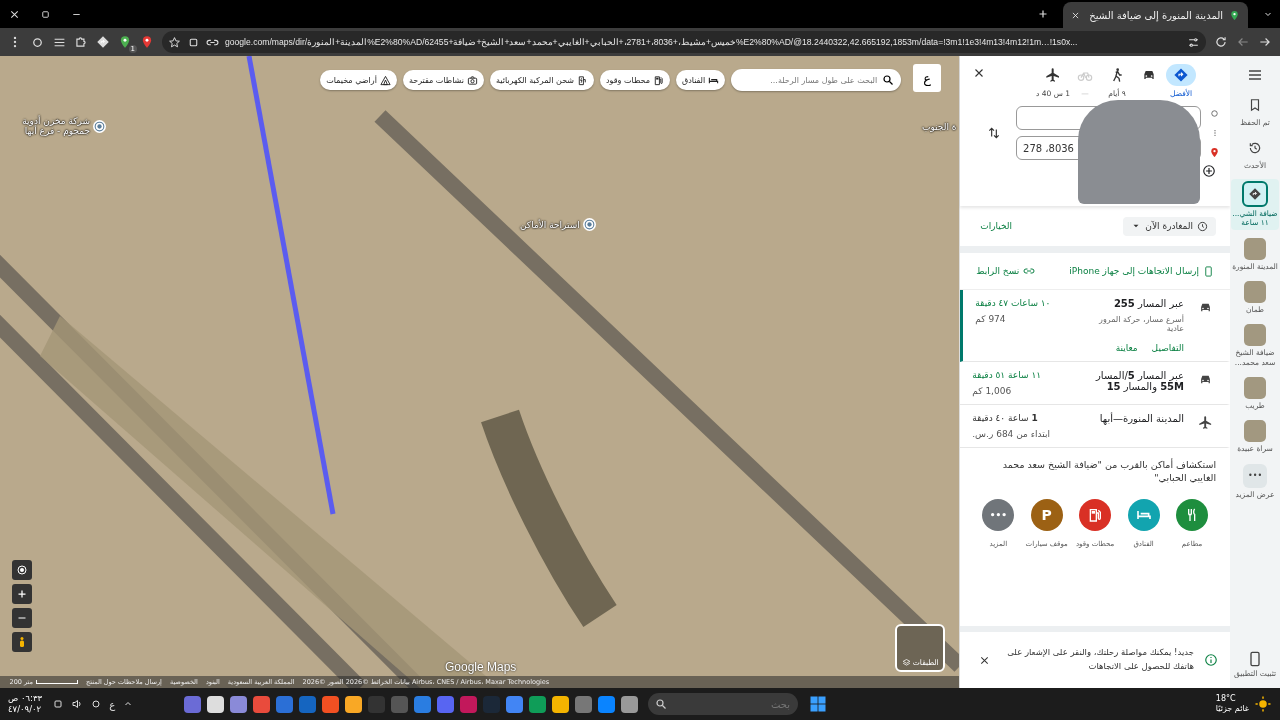 This screenshot has height=720, width=1280. What do you see at coordinates (1181, 75) in the screenshot?
I see `route-icon` at bounding box center [1181, 75].